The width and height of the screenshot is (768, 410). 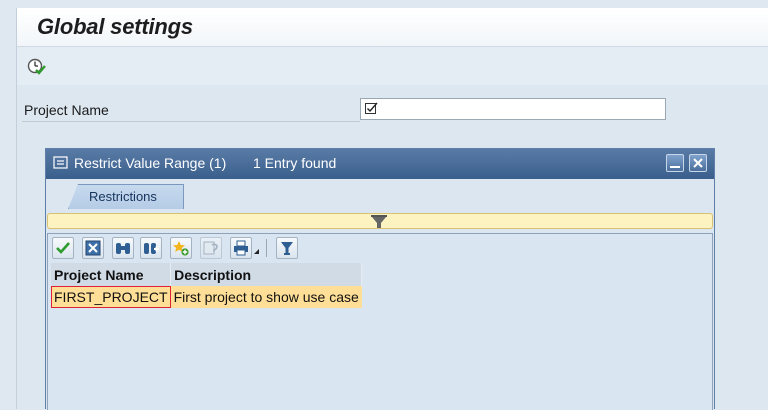 I want to click on cell-description: First project to show use case, so click(x=266, y=297).